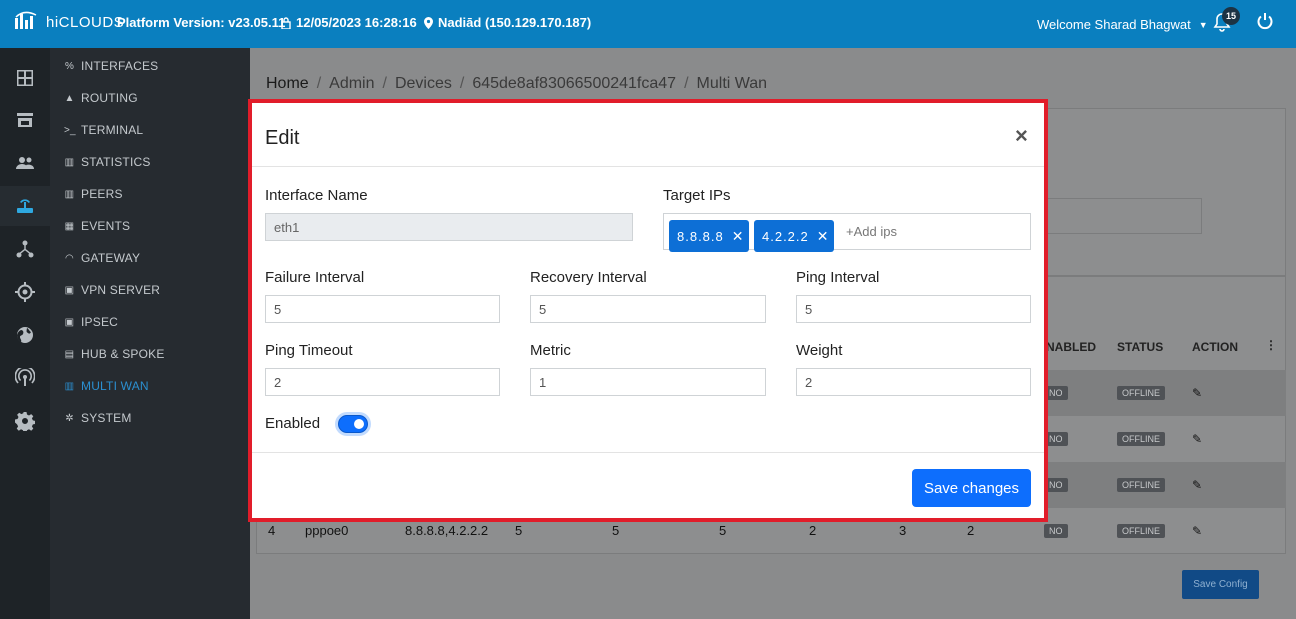  Describe the element at coordinates (111, 258) in the screenshot. I see `submenu-label: GATEWAY` at that location.